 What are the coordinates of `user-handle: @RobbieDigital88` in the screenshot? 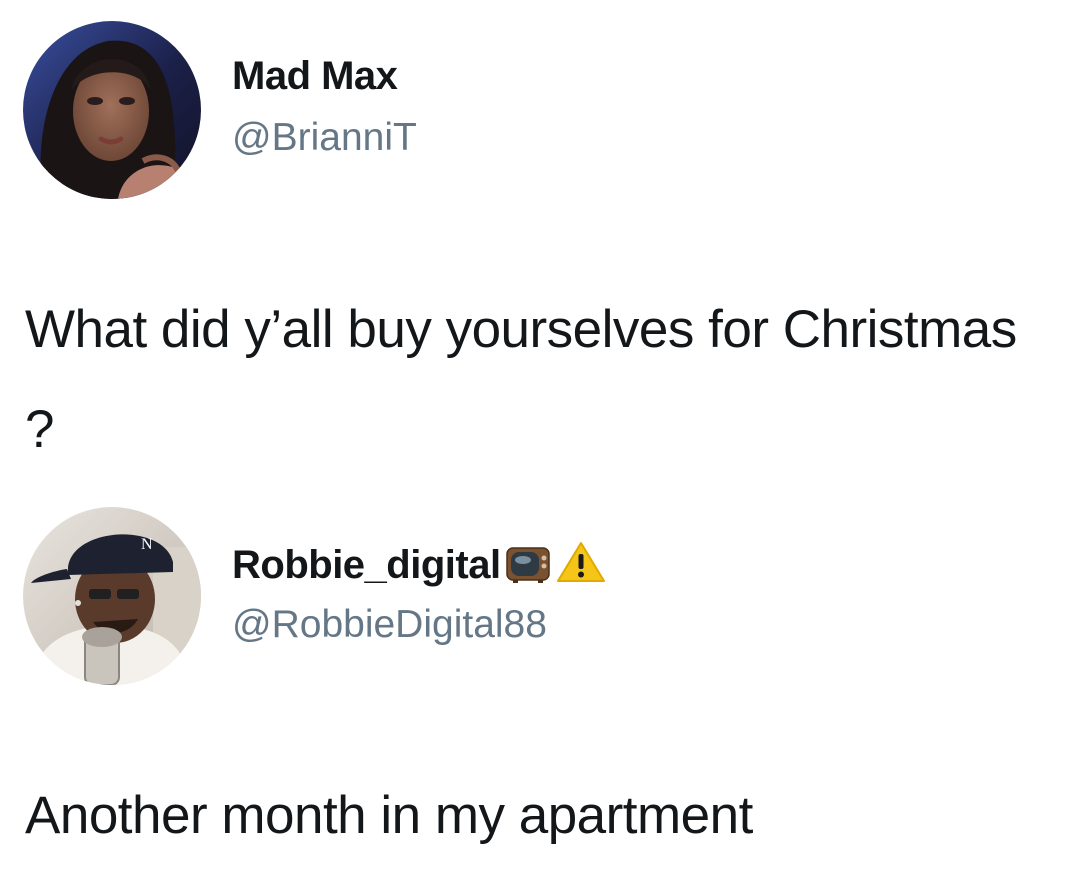 It's located at (389, 625).